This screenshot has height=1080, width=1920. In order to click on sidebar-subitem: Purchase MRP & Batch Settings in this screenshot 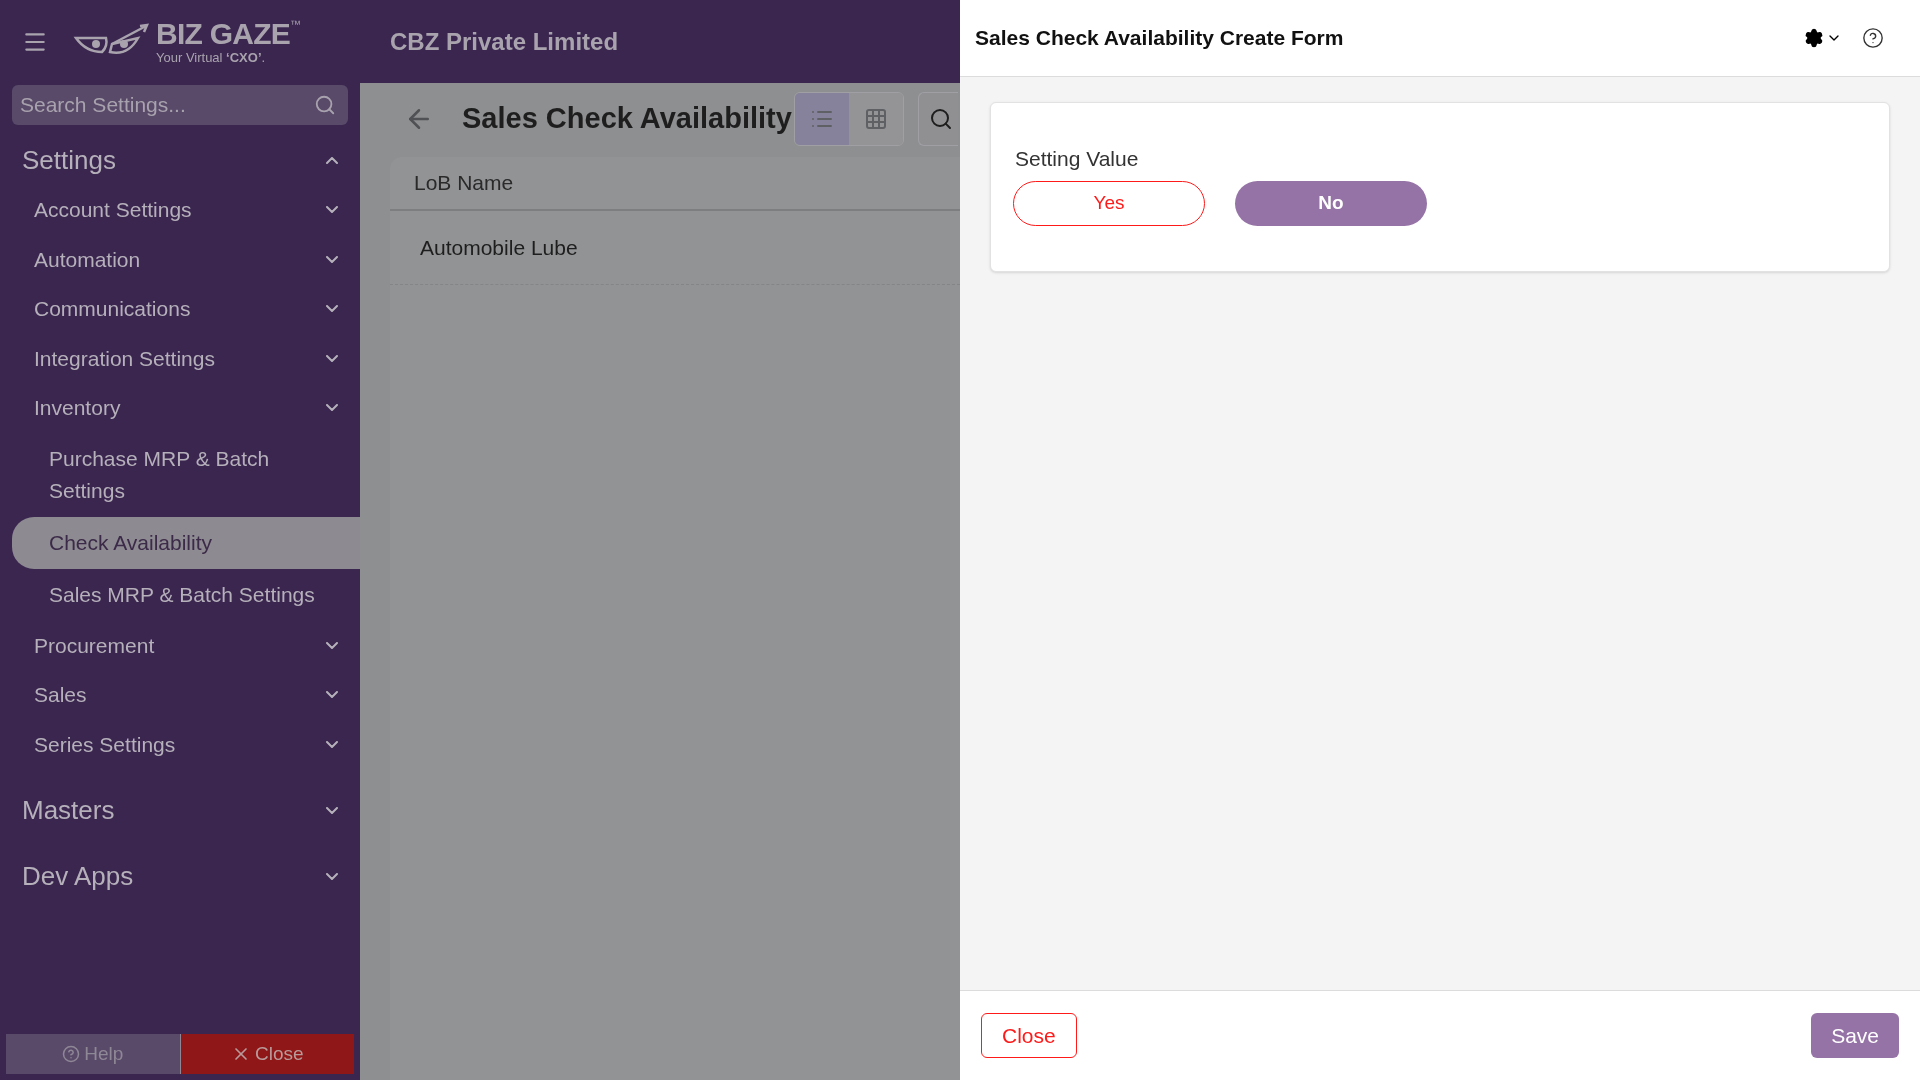, I will do `click(186, 474)`.